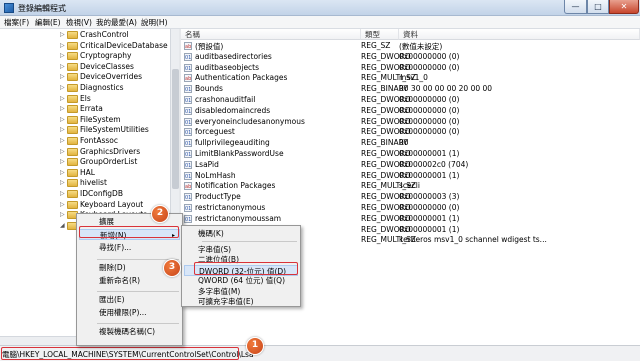 Image resolution: width=640 pixels, height=361 pixels. Describe the element at coordinates (110, 151) in the screenshot. I see `tree-item-label: GraphicsDrivers` at that location.